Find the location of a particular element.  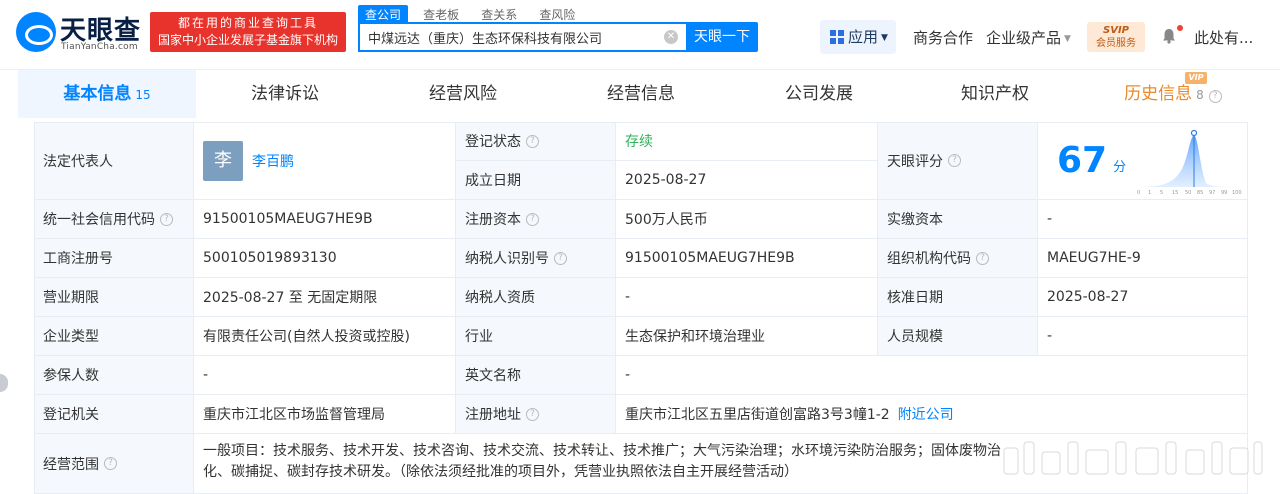

nav-enterprise-products-label: 企业级产品 is located at coordinates (1024, 38).